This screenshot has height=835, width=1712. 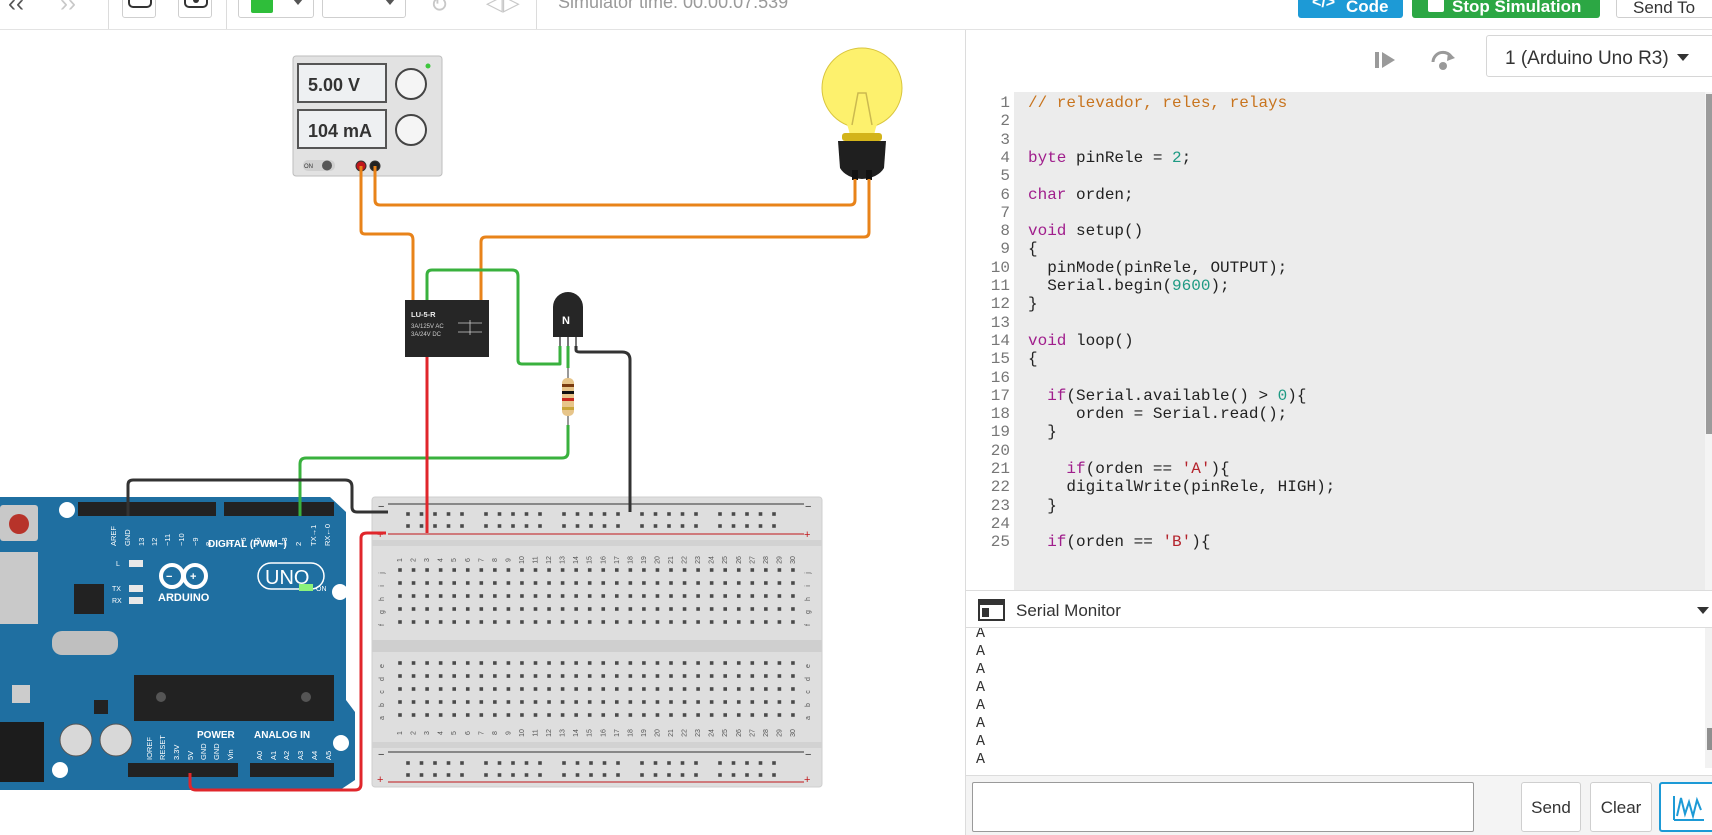 I want to click on code-line: 6 char orden;, so click(x=1338, y=196).